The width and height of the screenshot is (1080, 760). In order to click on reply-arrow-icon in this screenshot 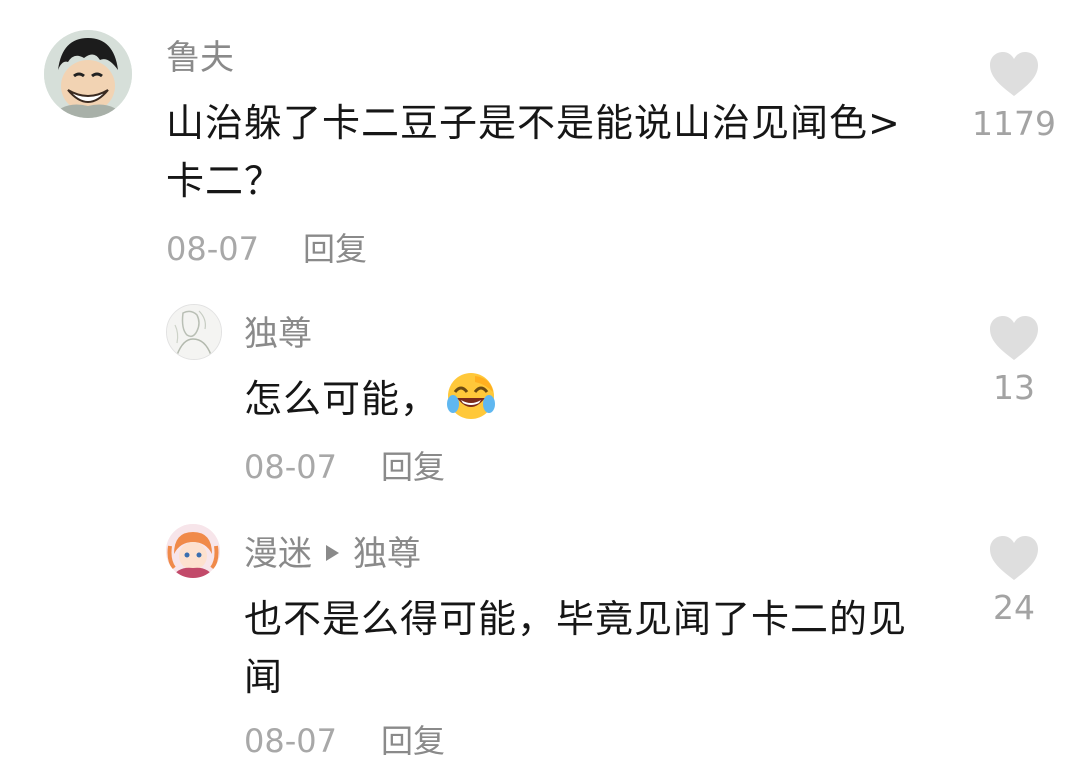, I will do `click(332, 553)`.